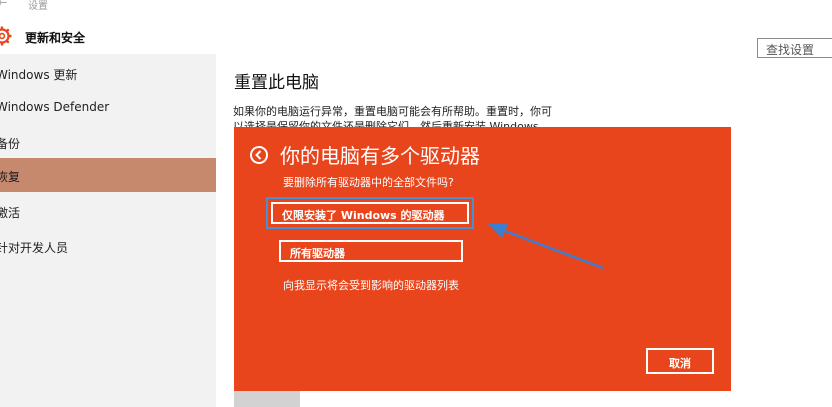 The width and height of the screenshot is (832, 407). Describe the element at coordinates (108, 175) in the screenshot. I see `sidebar-item-recovery: 恢复` at that location.